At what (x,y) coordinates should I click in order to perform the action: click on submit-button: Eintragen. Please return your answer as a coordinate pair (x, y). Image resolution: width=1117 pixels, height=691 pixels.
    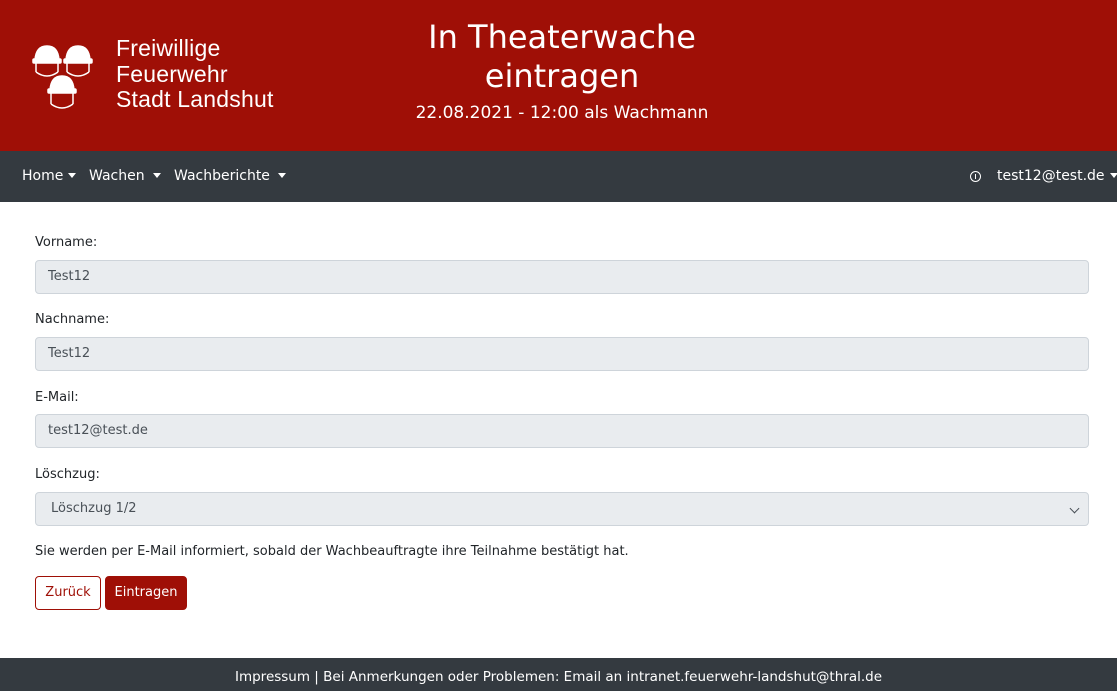
    Looking at the image, I should click on (146, 593).